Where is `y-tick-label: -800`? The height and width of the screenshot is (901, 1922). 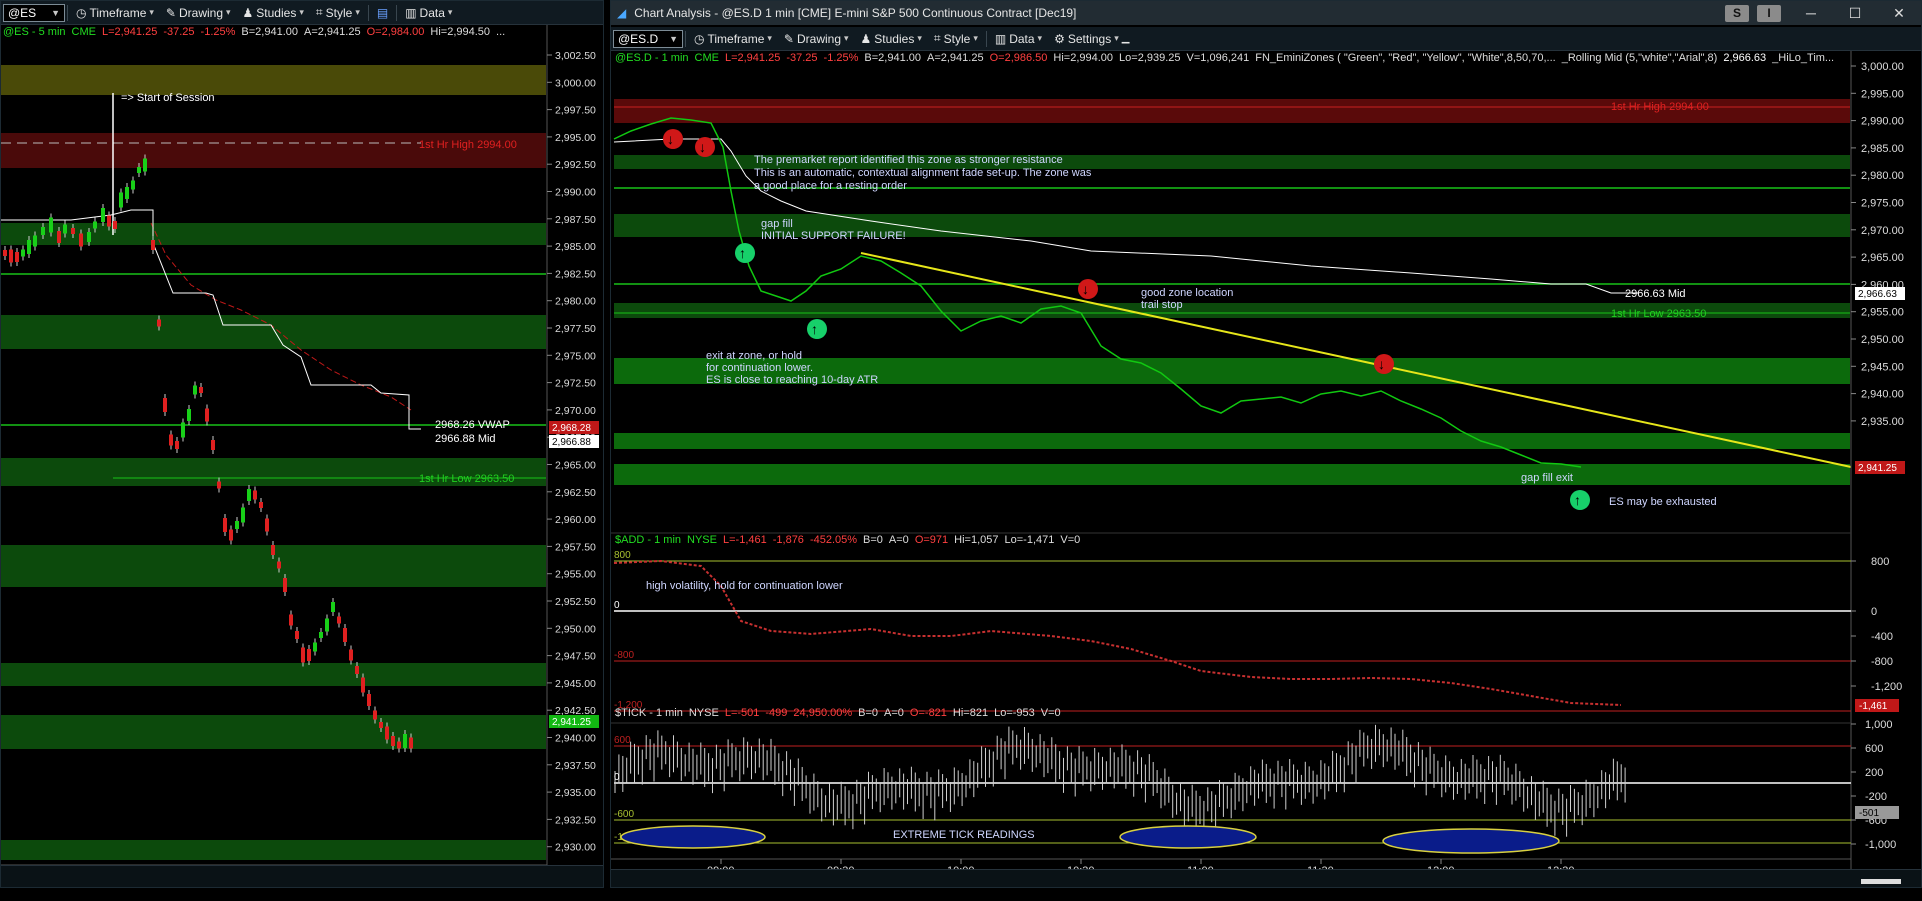 y-tick-label: -800 is located at coordinates (1882, 662).